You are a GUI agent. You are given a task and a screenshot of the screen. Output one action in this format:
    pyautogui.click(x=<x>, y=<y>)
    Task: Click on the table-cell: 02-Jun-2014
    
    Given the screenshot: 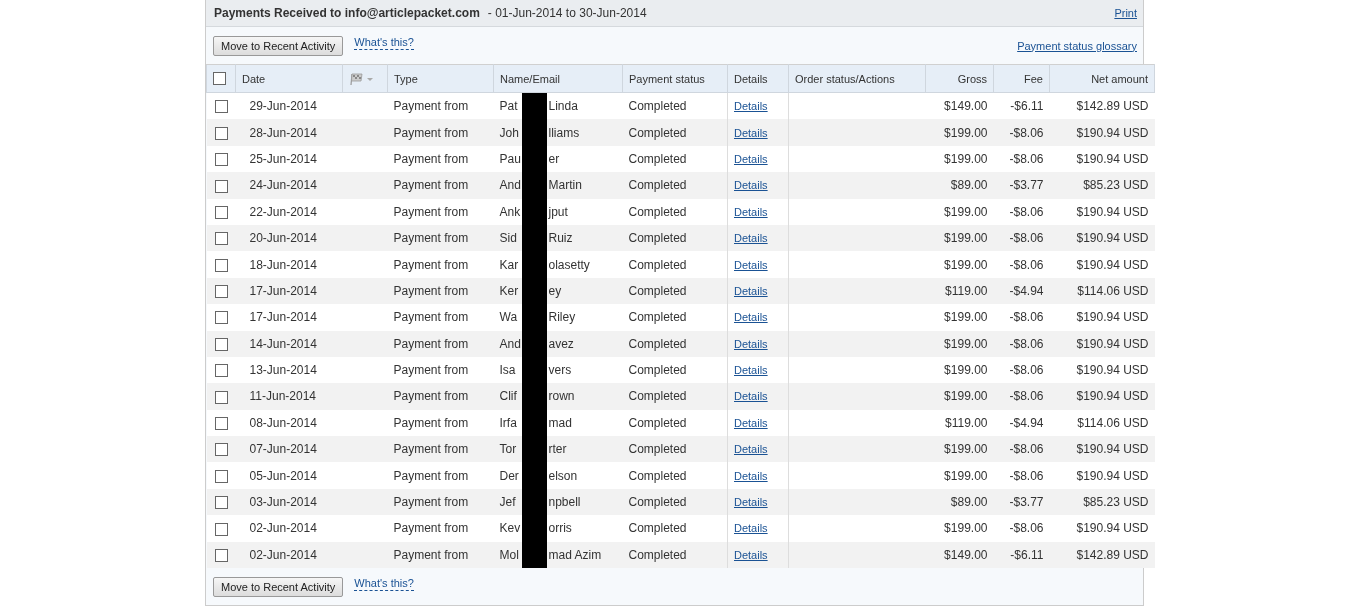 What is the action you would take?
    pyautogui.click(x=289, y=555)
    